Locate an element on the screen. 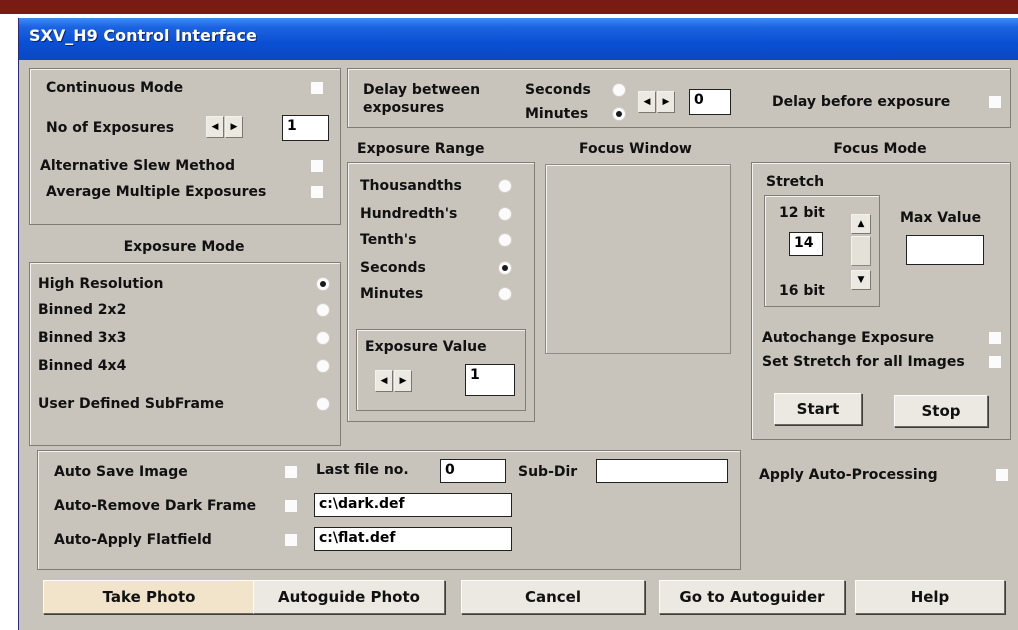  thousandths-radio is located at coordinates (505, 186).